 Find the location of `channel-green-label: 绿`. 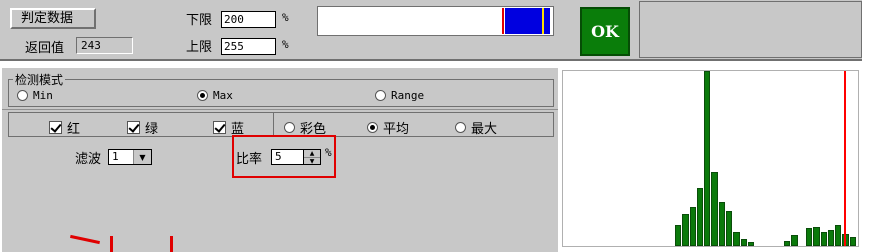

channel-green-label: 绿 is located at coordinates (152, 129).